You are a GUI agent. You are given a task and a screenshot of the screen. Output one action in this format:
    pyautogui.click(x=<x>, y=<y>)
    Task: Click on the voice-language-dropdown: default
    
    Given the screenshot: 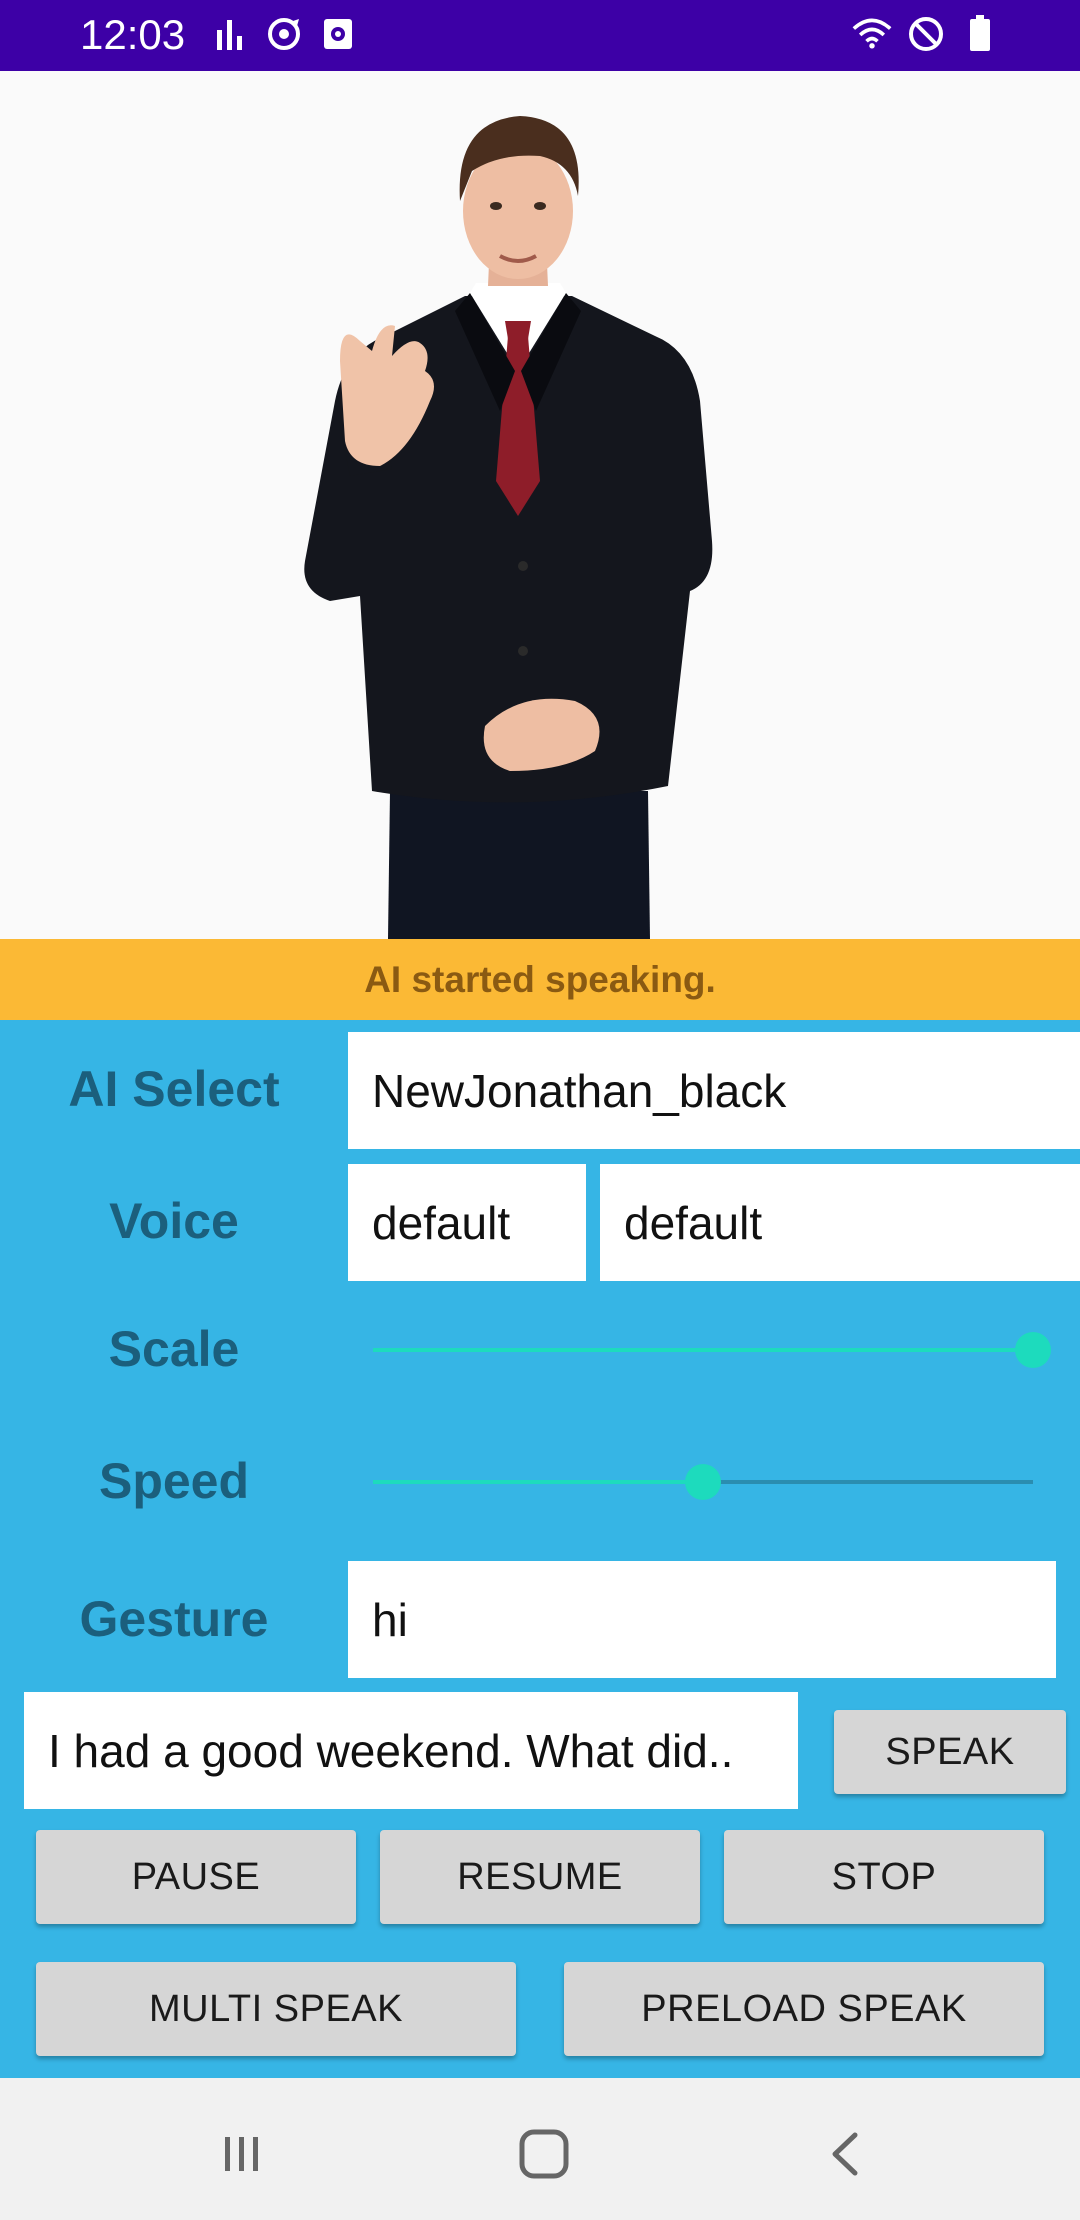 What is the action you would take?
    pyautogui.click(x=467, y=1222)
    